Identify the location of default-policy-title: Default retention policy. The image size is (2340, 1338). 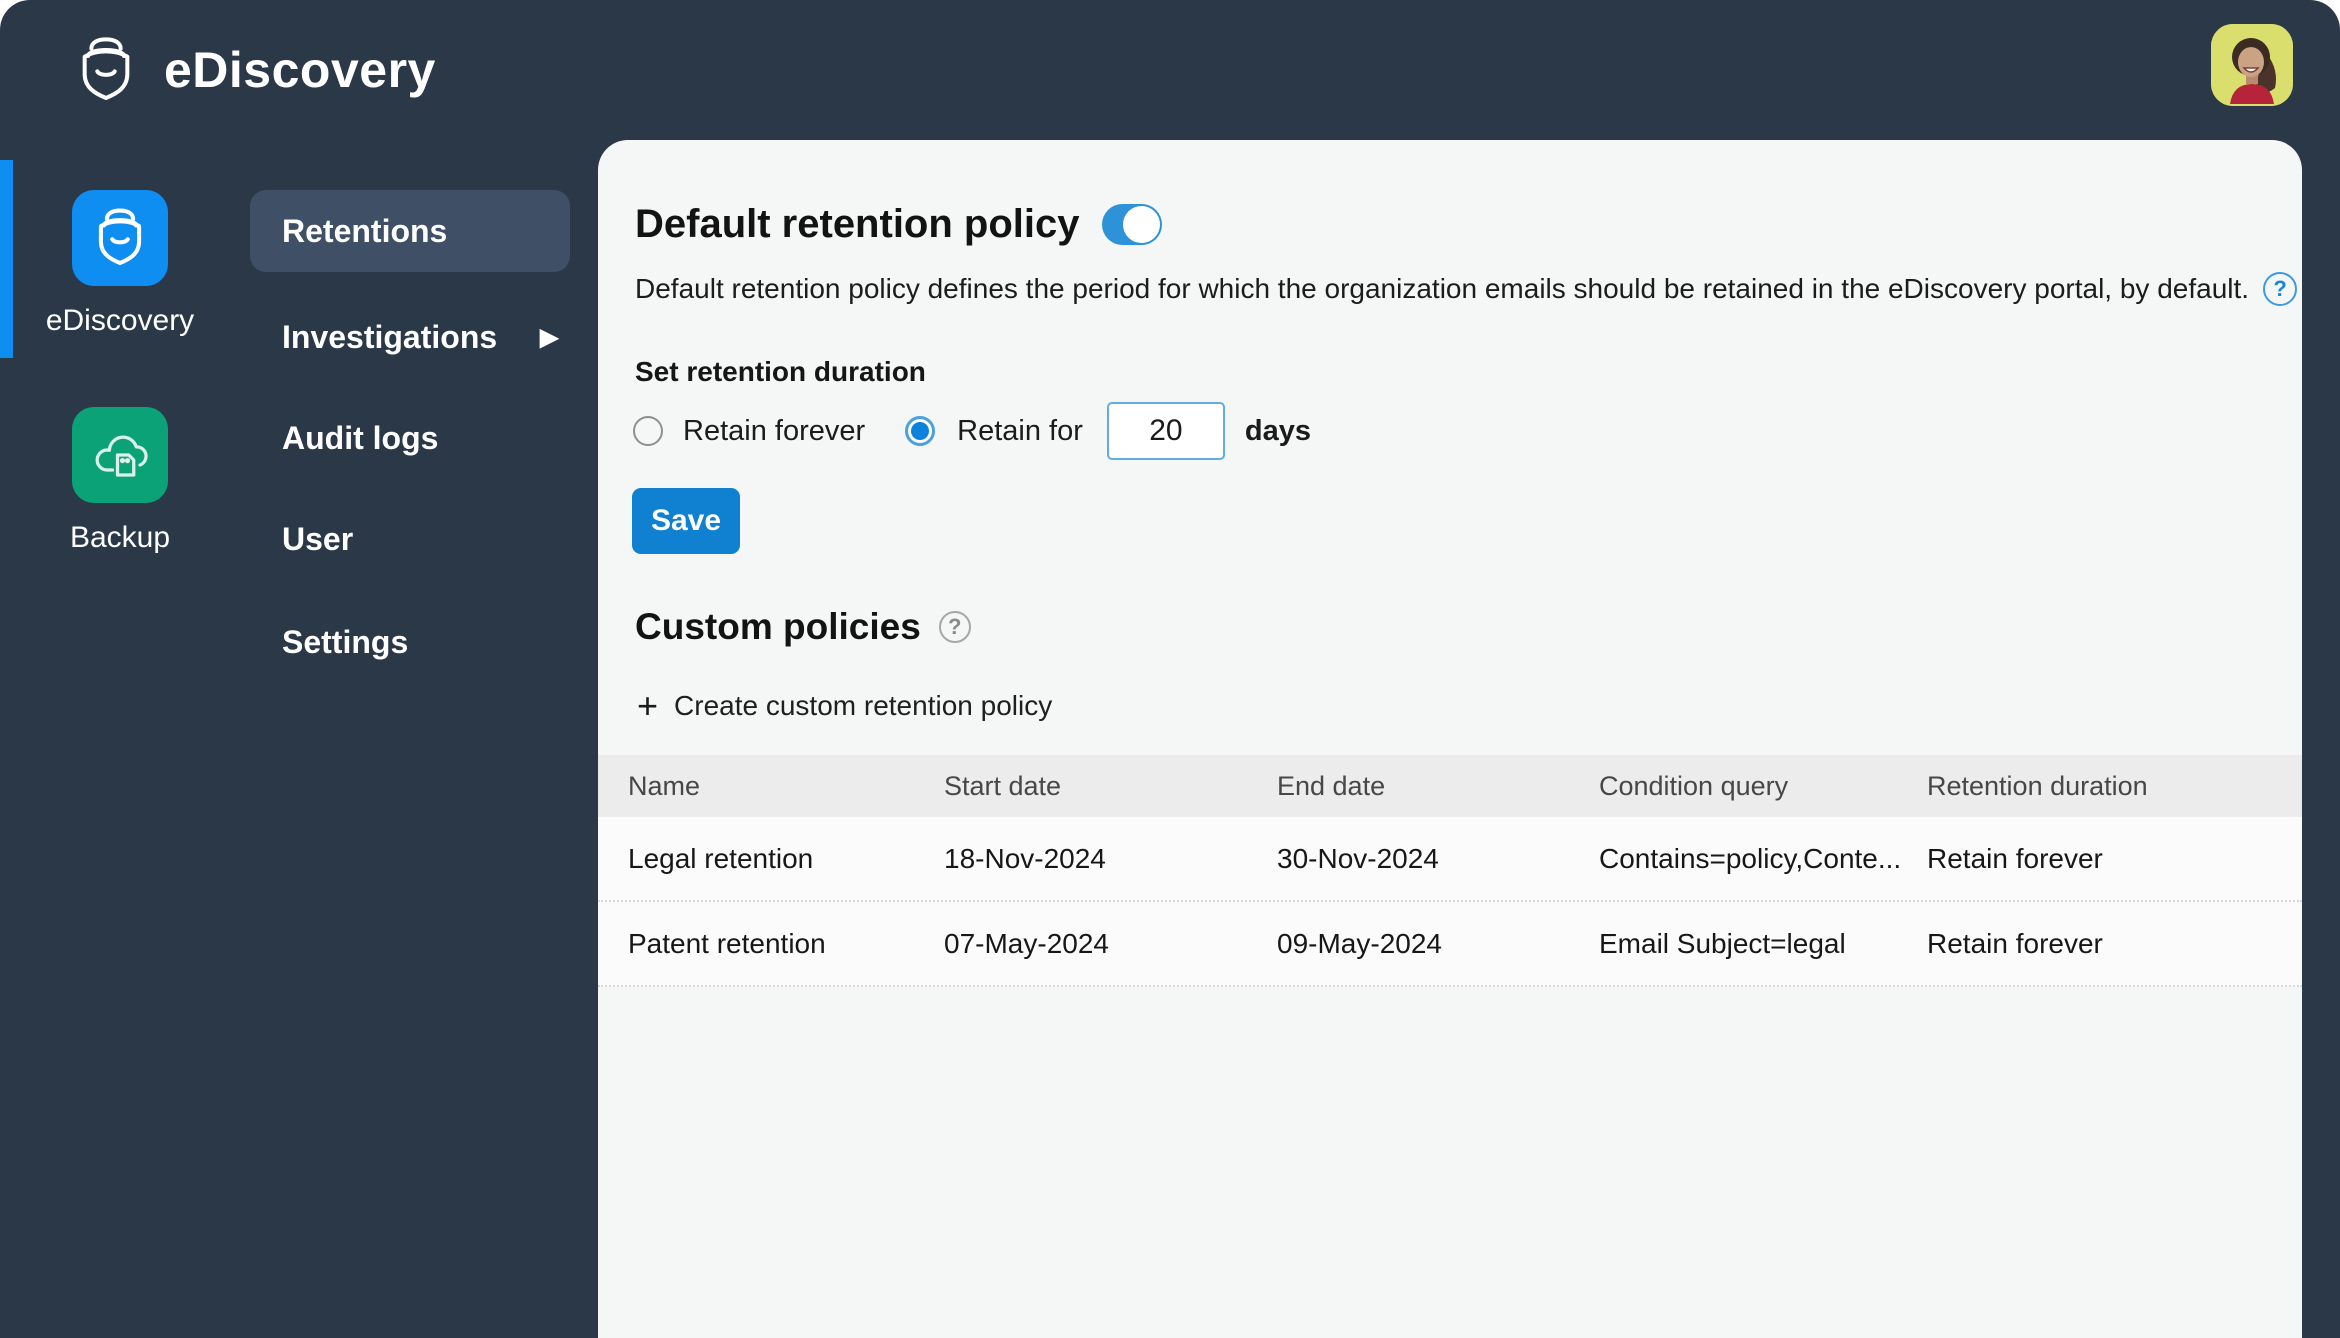
(857, 224).